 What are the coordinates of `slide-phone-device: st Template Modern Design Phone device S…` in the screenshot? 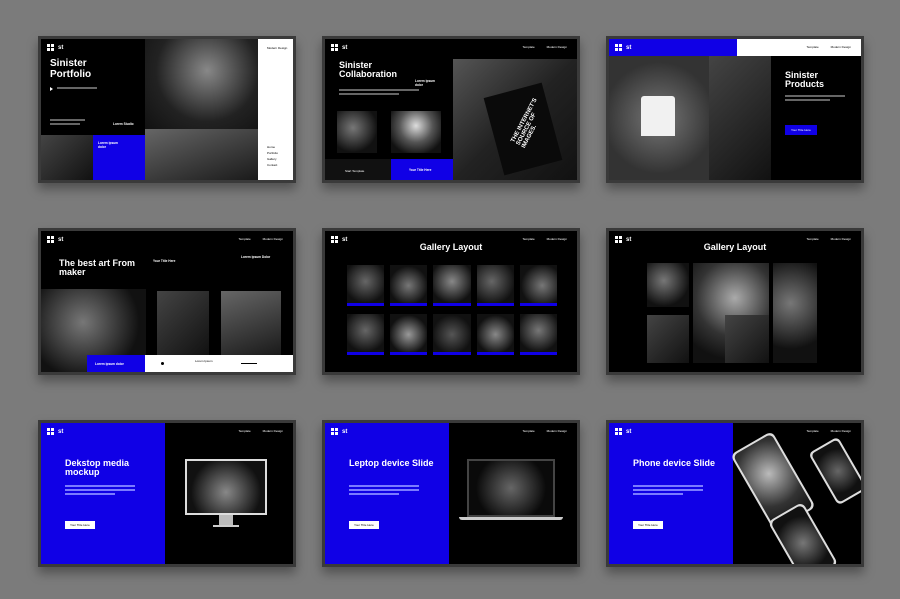 It's located at (735, 493).